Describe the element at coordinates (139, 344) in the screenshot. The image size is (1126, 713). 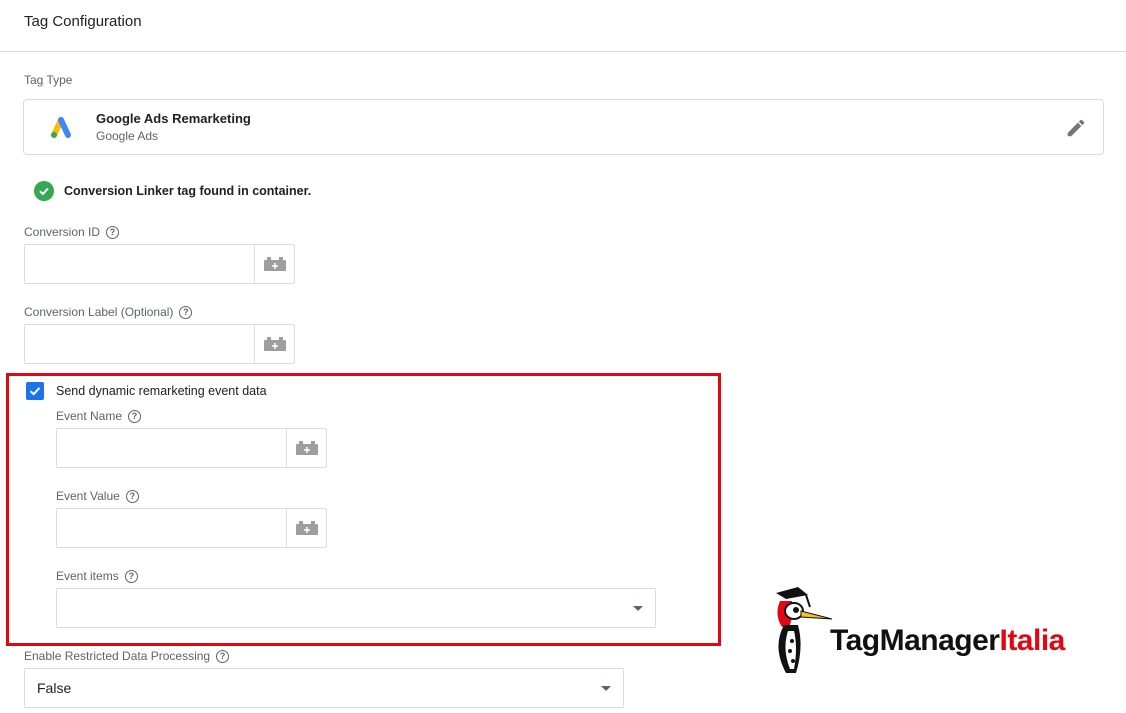
I see `conversion-label-input` at that location.